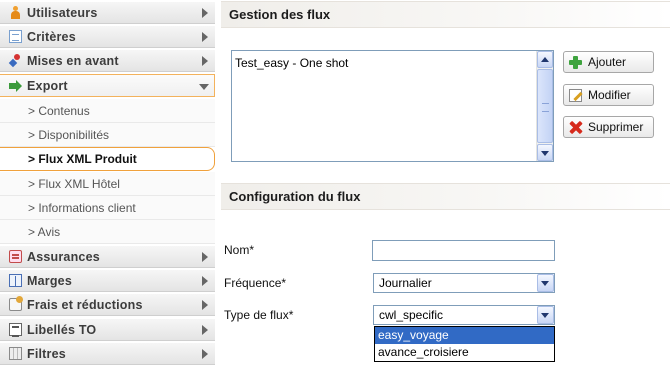 Image resolution: width=670 pixels, height=368 pixels. I want to click on sidebar-item-mises-en-avant: Mises en avant, so click(107, 60).